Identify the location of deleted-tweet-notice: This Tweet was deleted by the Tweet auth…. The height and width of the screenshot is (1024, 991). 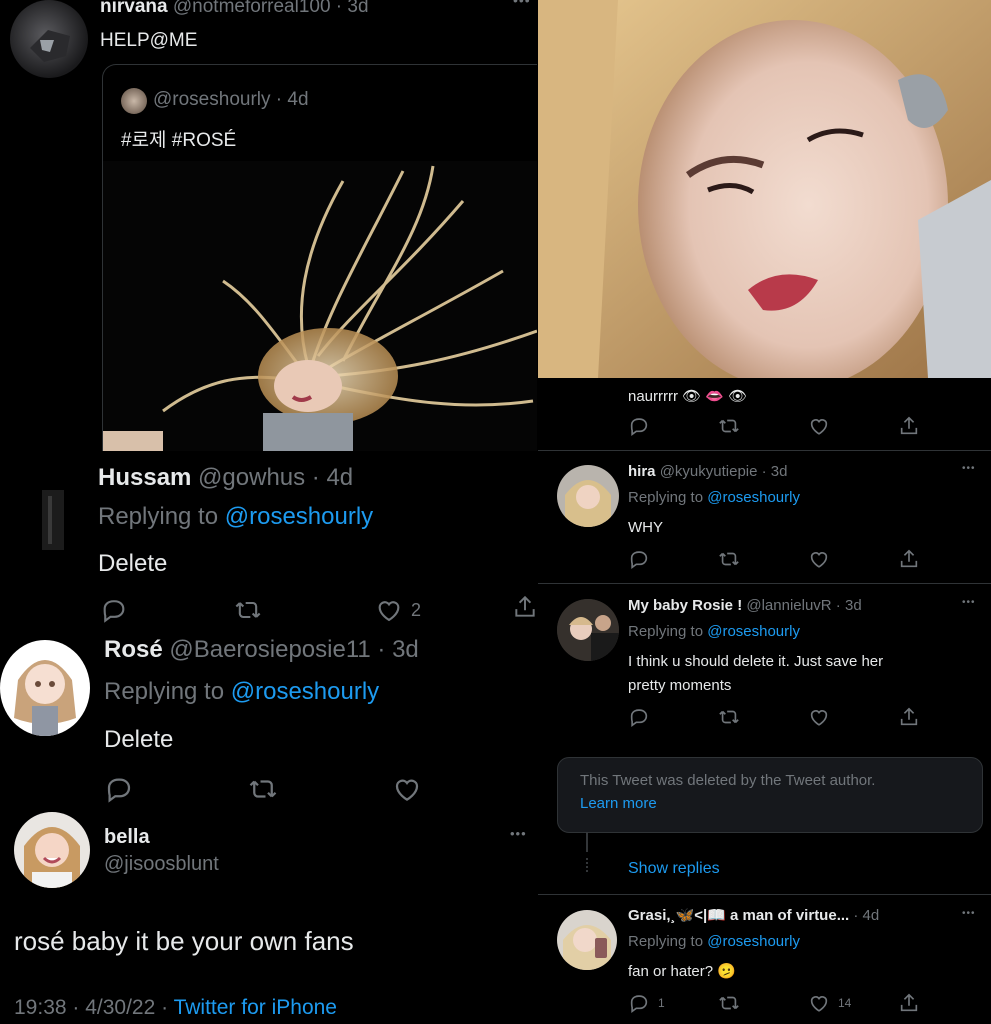
(770, 795).